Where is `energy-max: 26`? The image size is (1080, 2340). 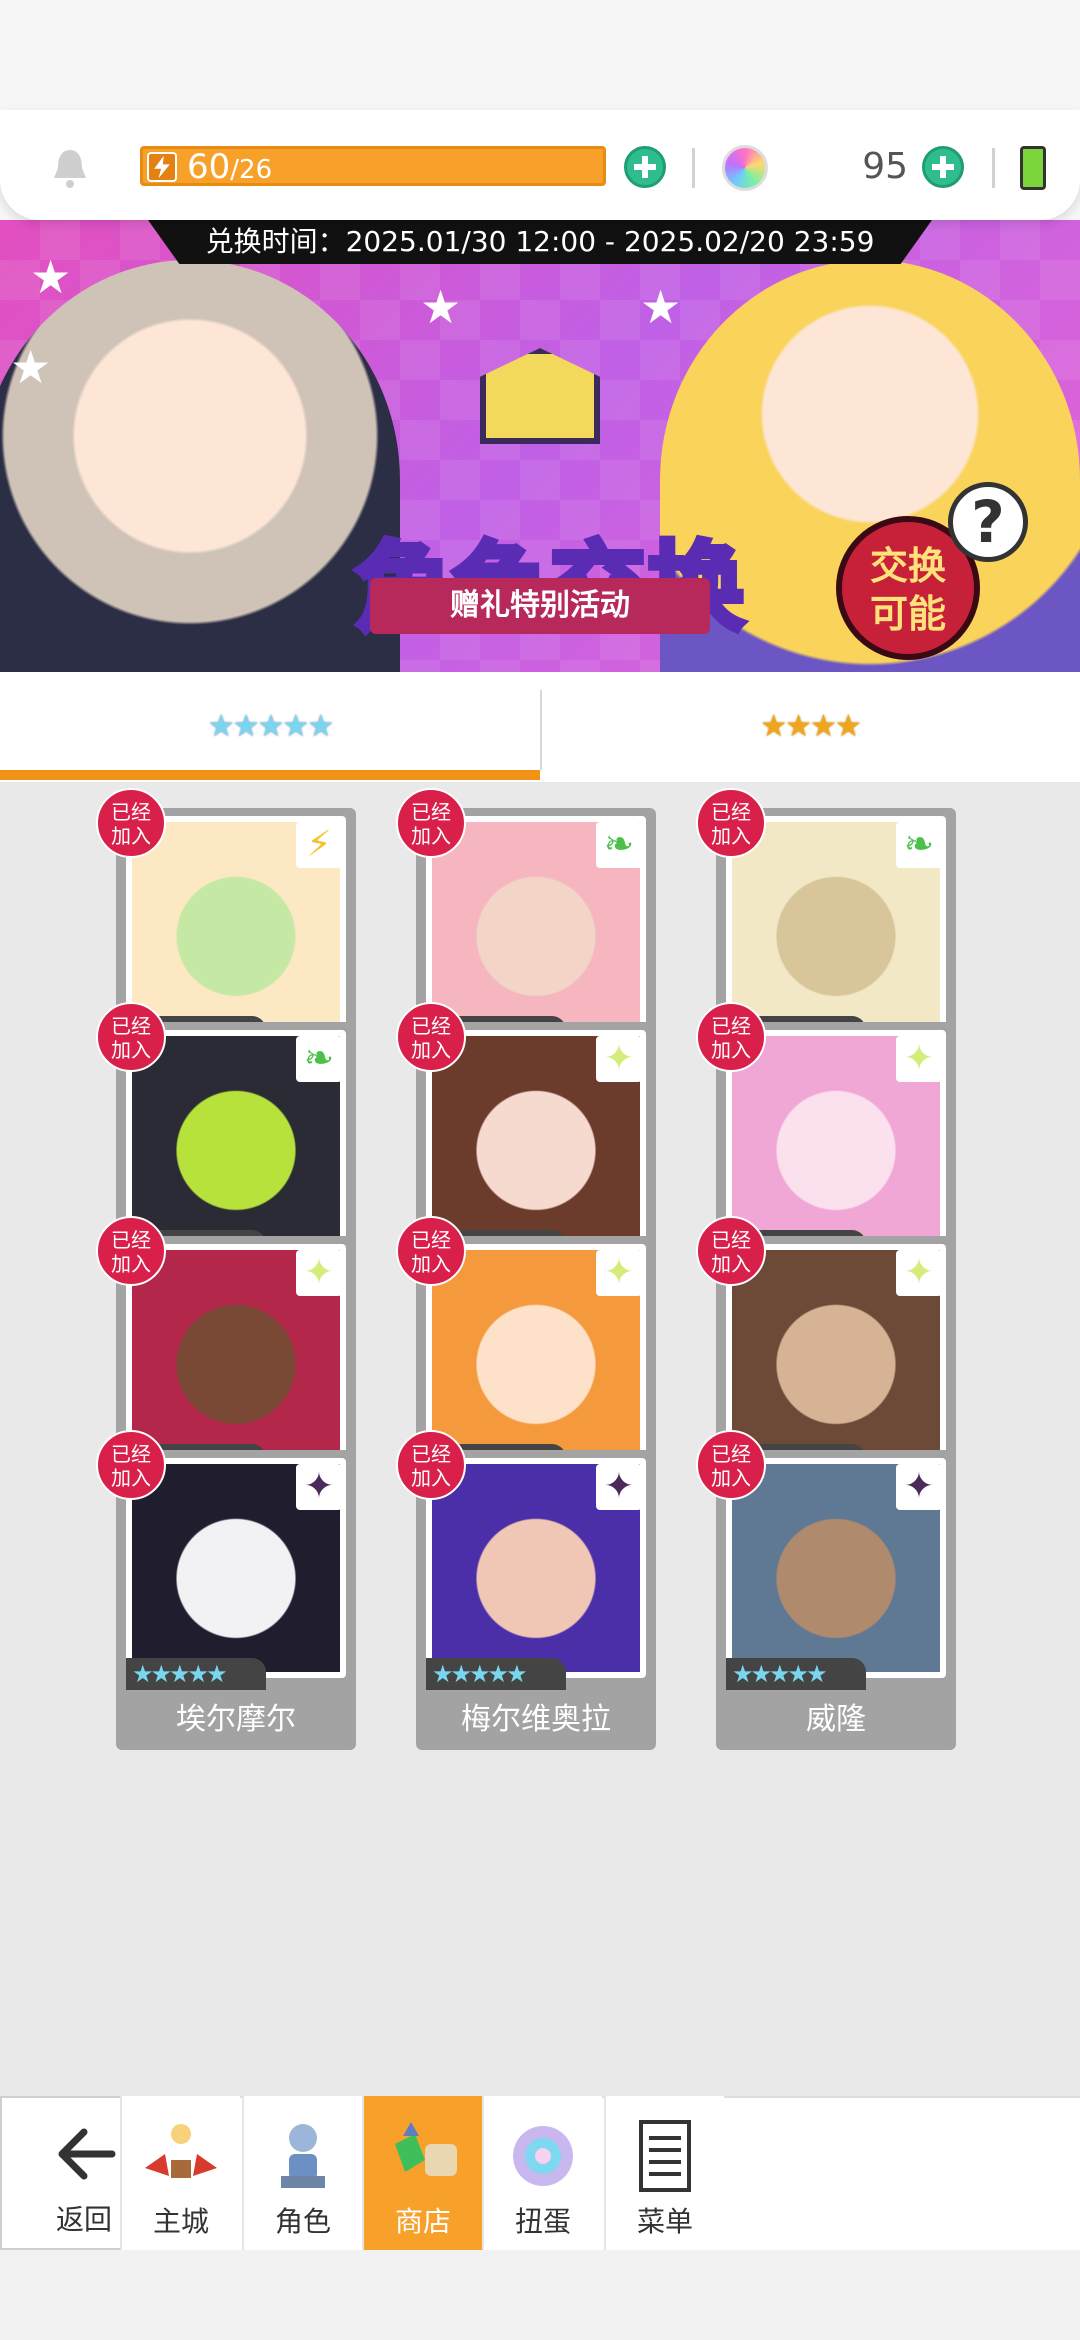
energy-max: 26 is located at coordinates (256, 170).